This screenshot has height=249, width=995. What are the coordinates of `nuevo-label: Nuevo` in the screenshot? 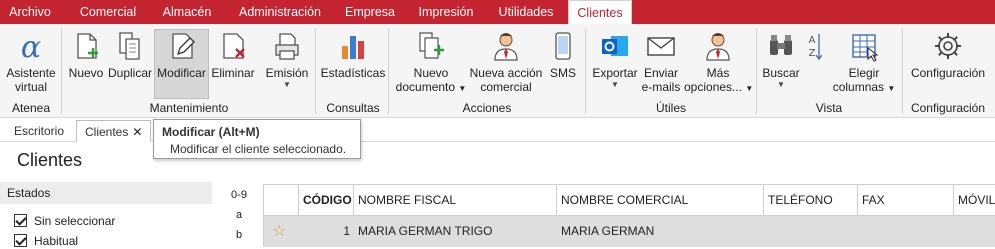 It's located at (86, 73).